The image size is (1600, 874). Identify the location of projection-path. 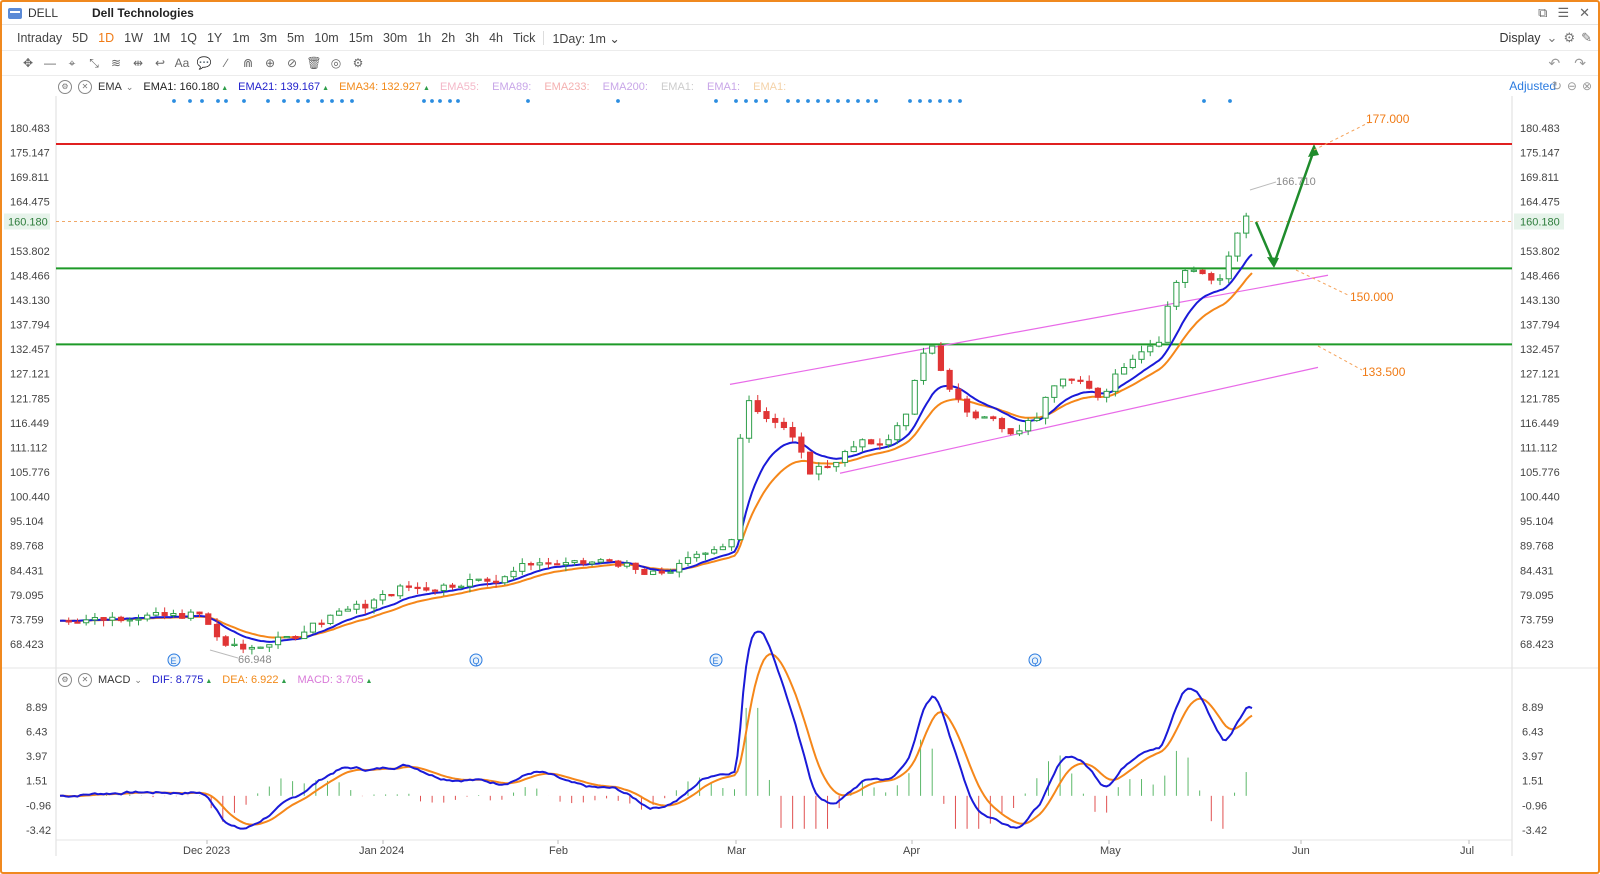
(1285, 208).